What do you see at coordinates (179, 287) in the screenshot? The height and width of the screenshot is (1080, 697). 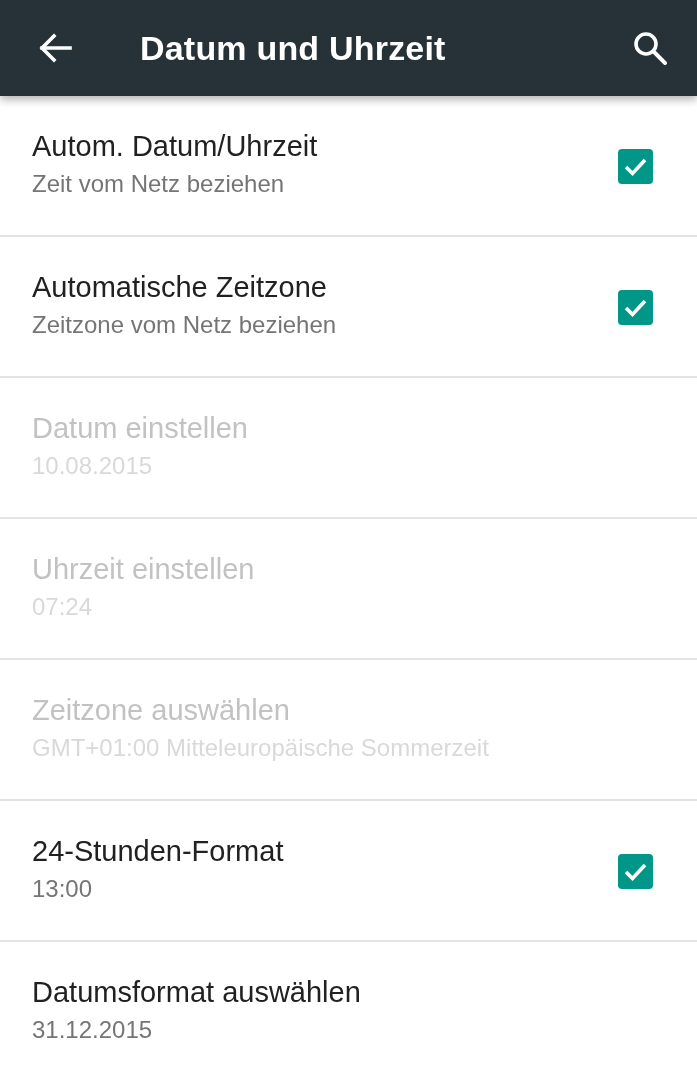 I see `setting-title: Automatische Zeitzone` at bounding box center [179, 287].